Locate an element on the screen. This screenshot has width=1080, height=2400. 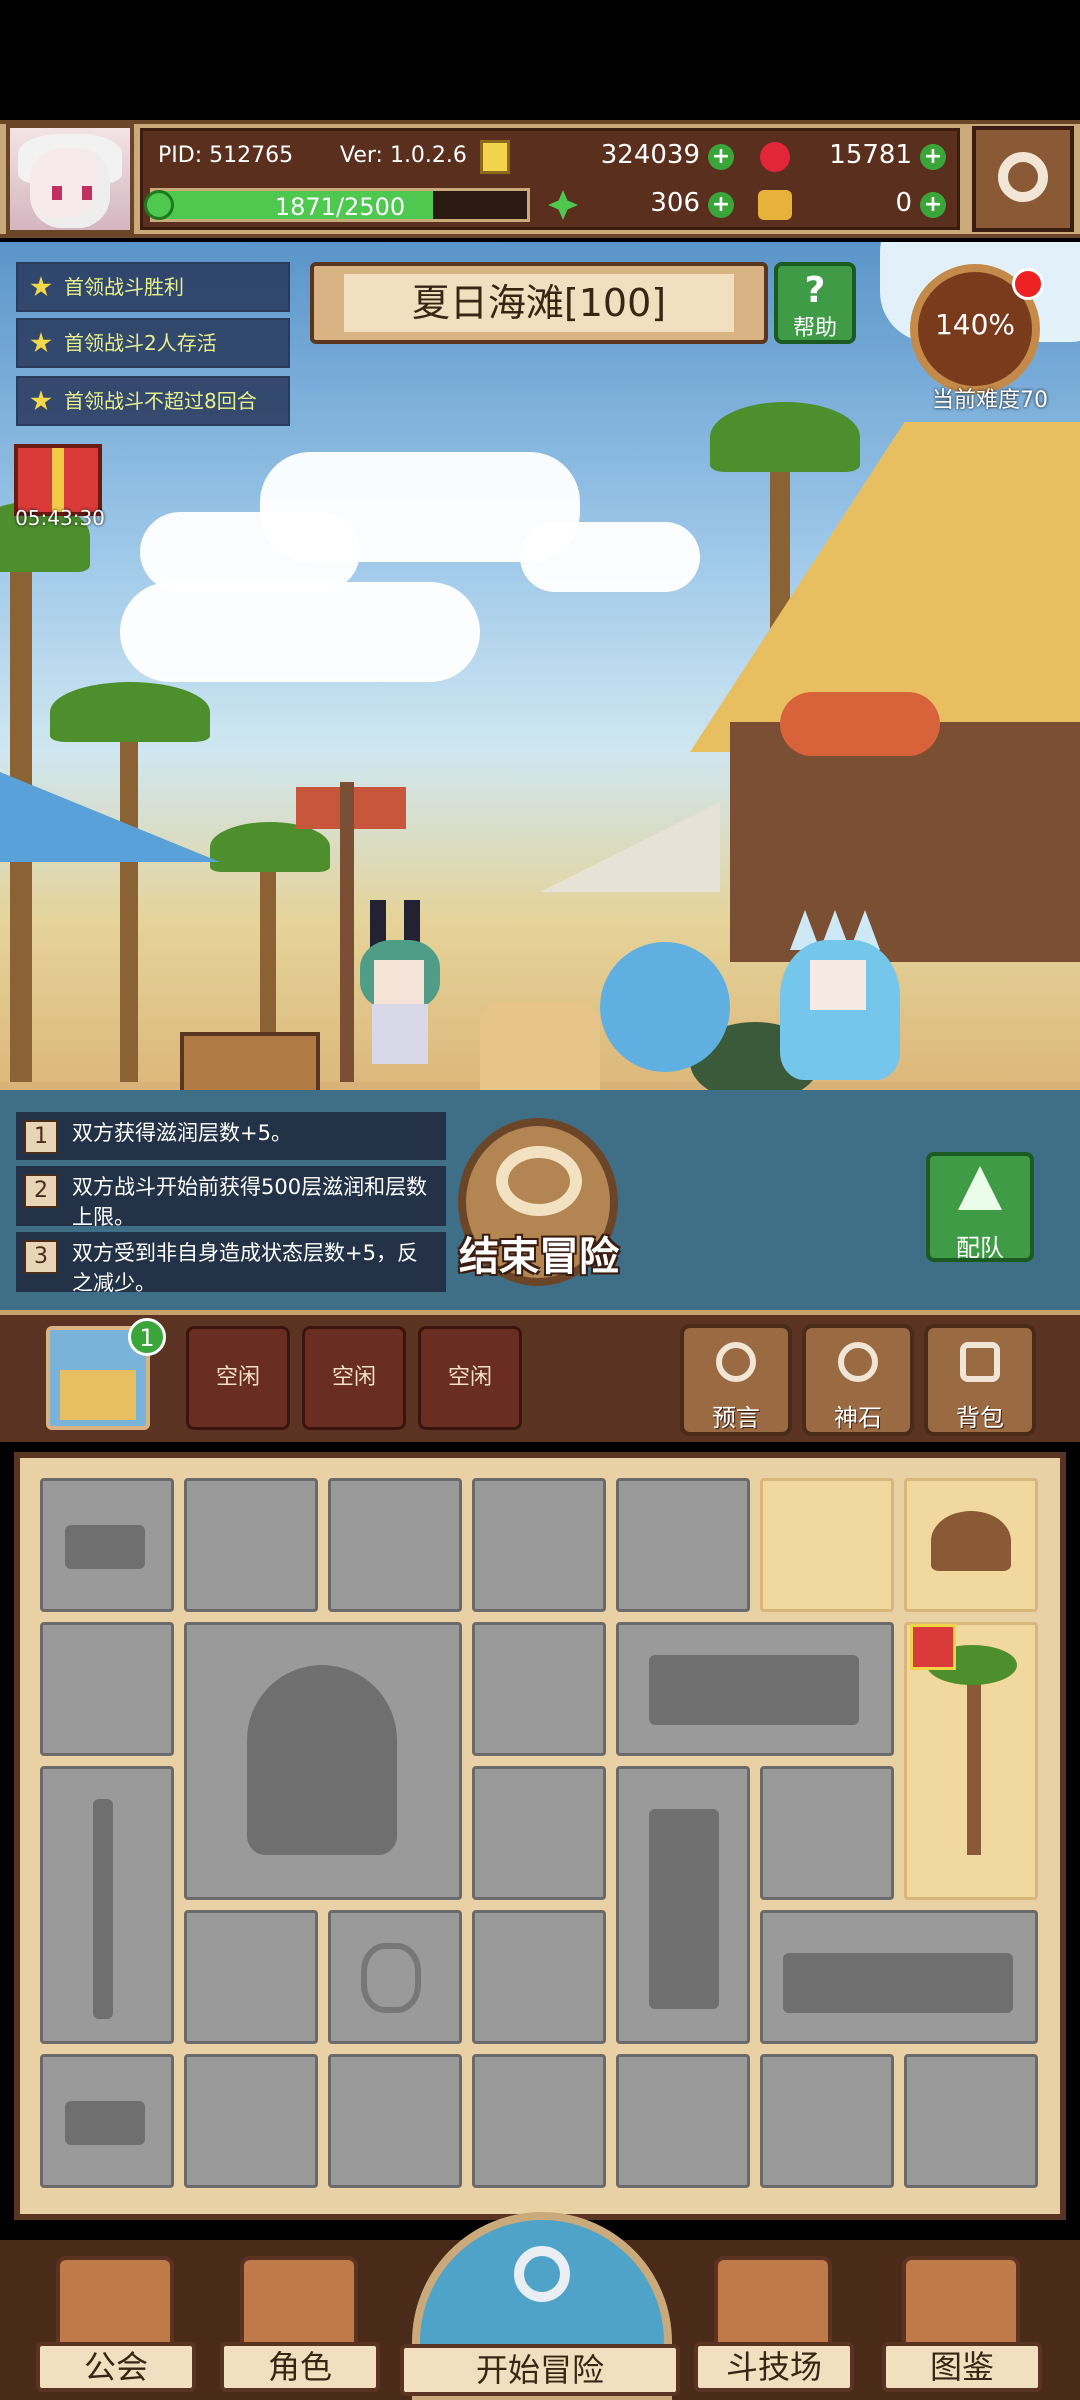
return-arrow-icon is located at coordinates (539, 1181).